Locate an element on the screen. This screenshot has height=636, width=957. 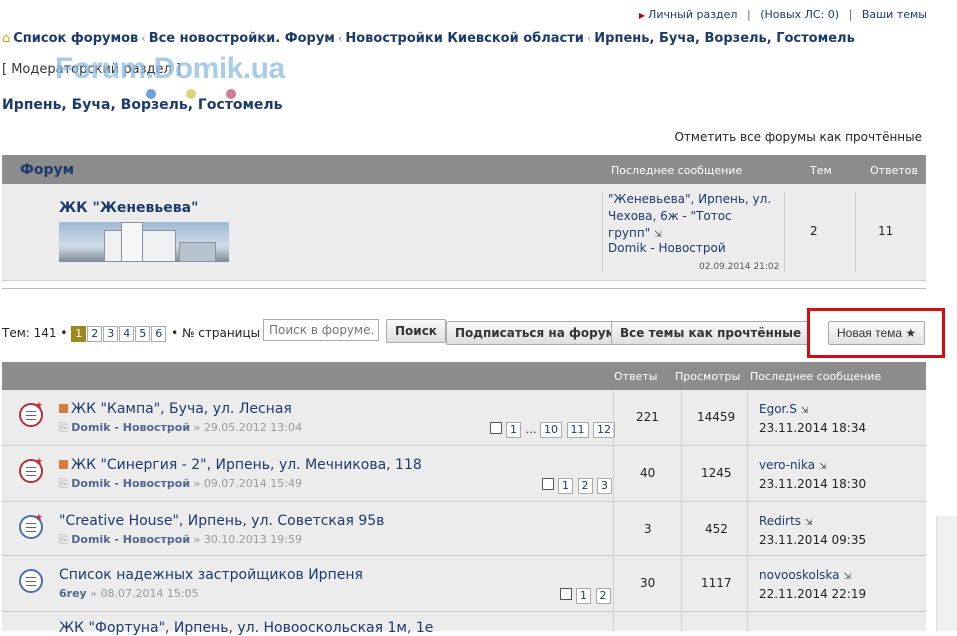
topic-page: 12 is located at coordinates (604, 430).